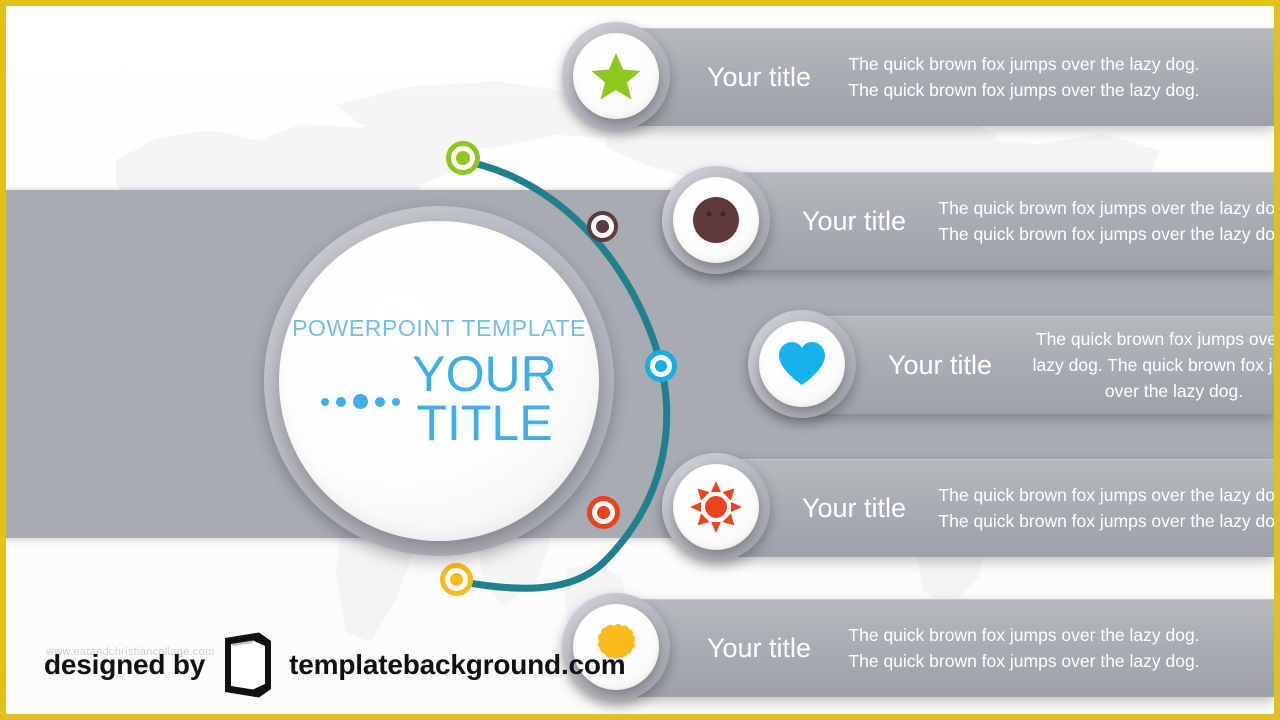 The image size is (1280, 720). What do you see at coordinates (457, 664) in the screenshot?
I see `site-label: templatebackground.com` at bounding box center [457, 664].